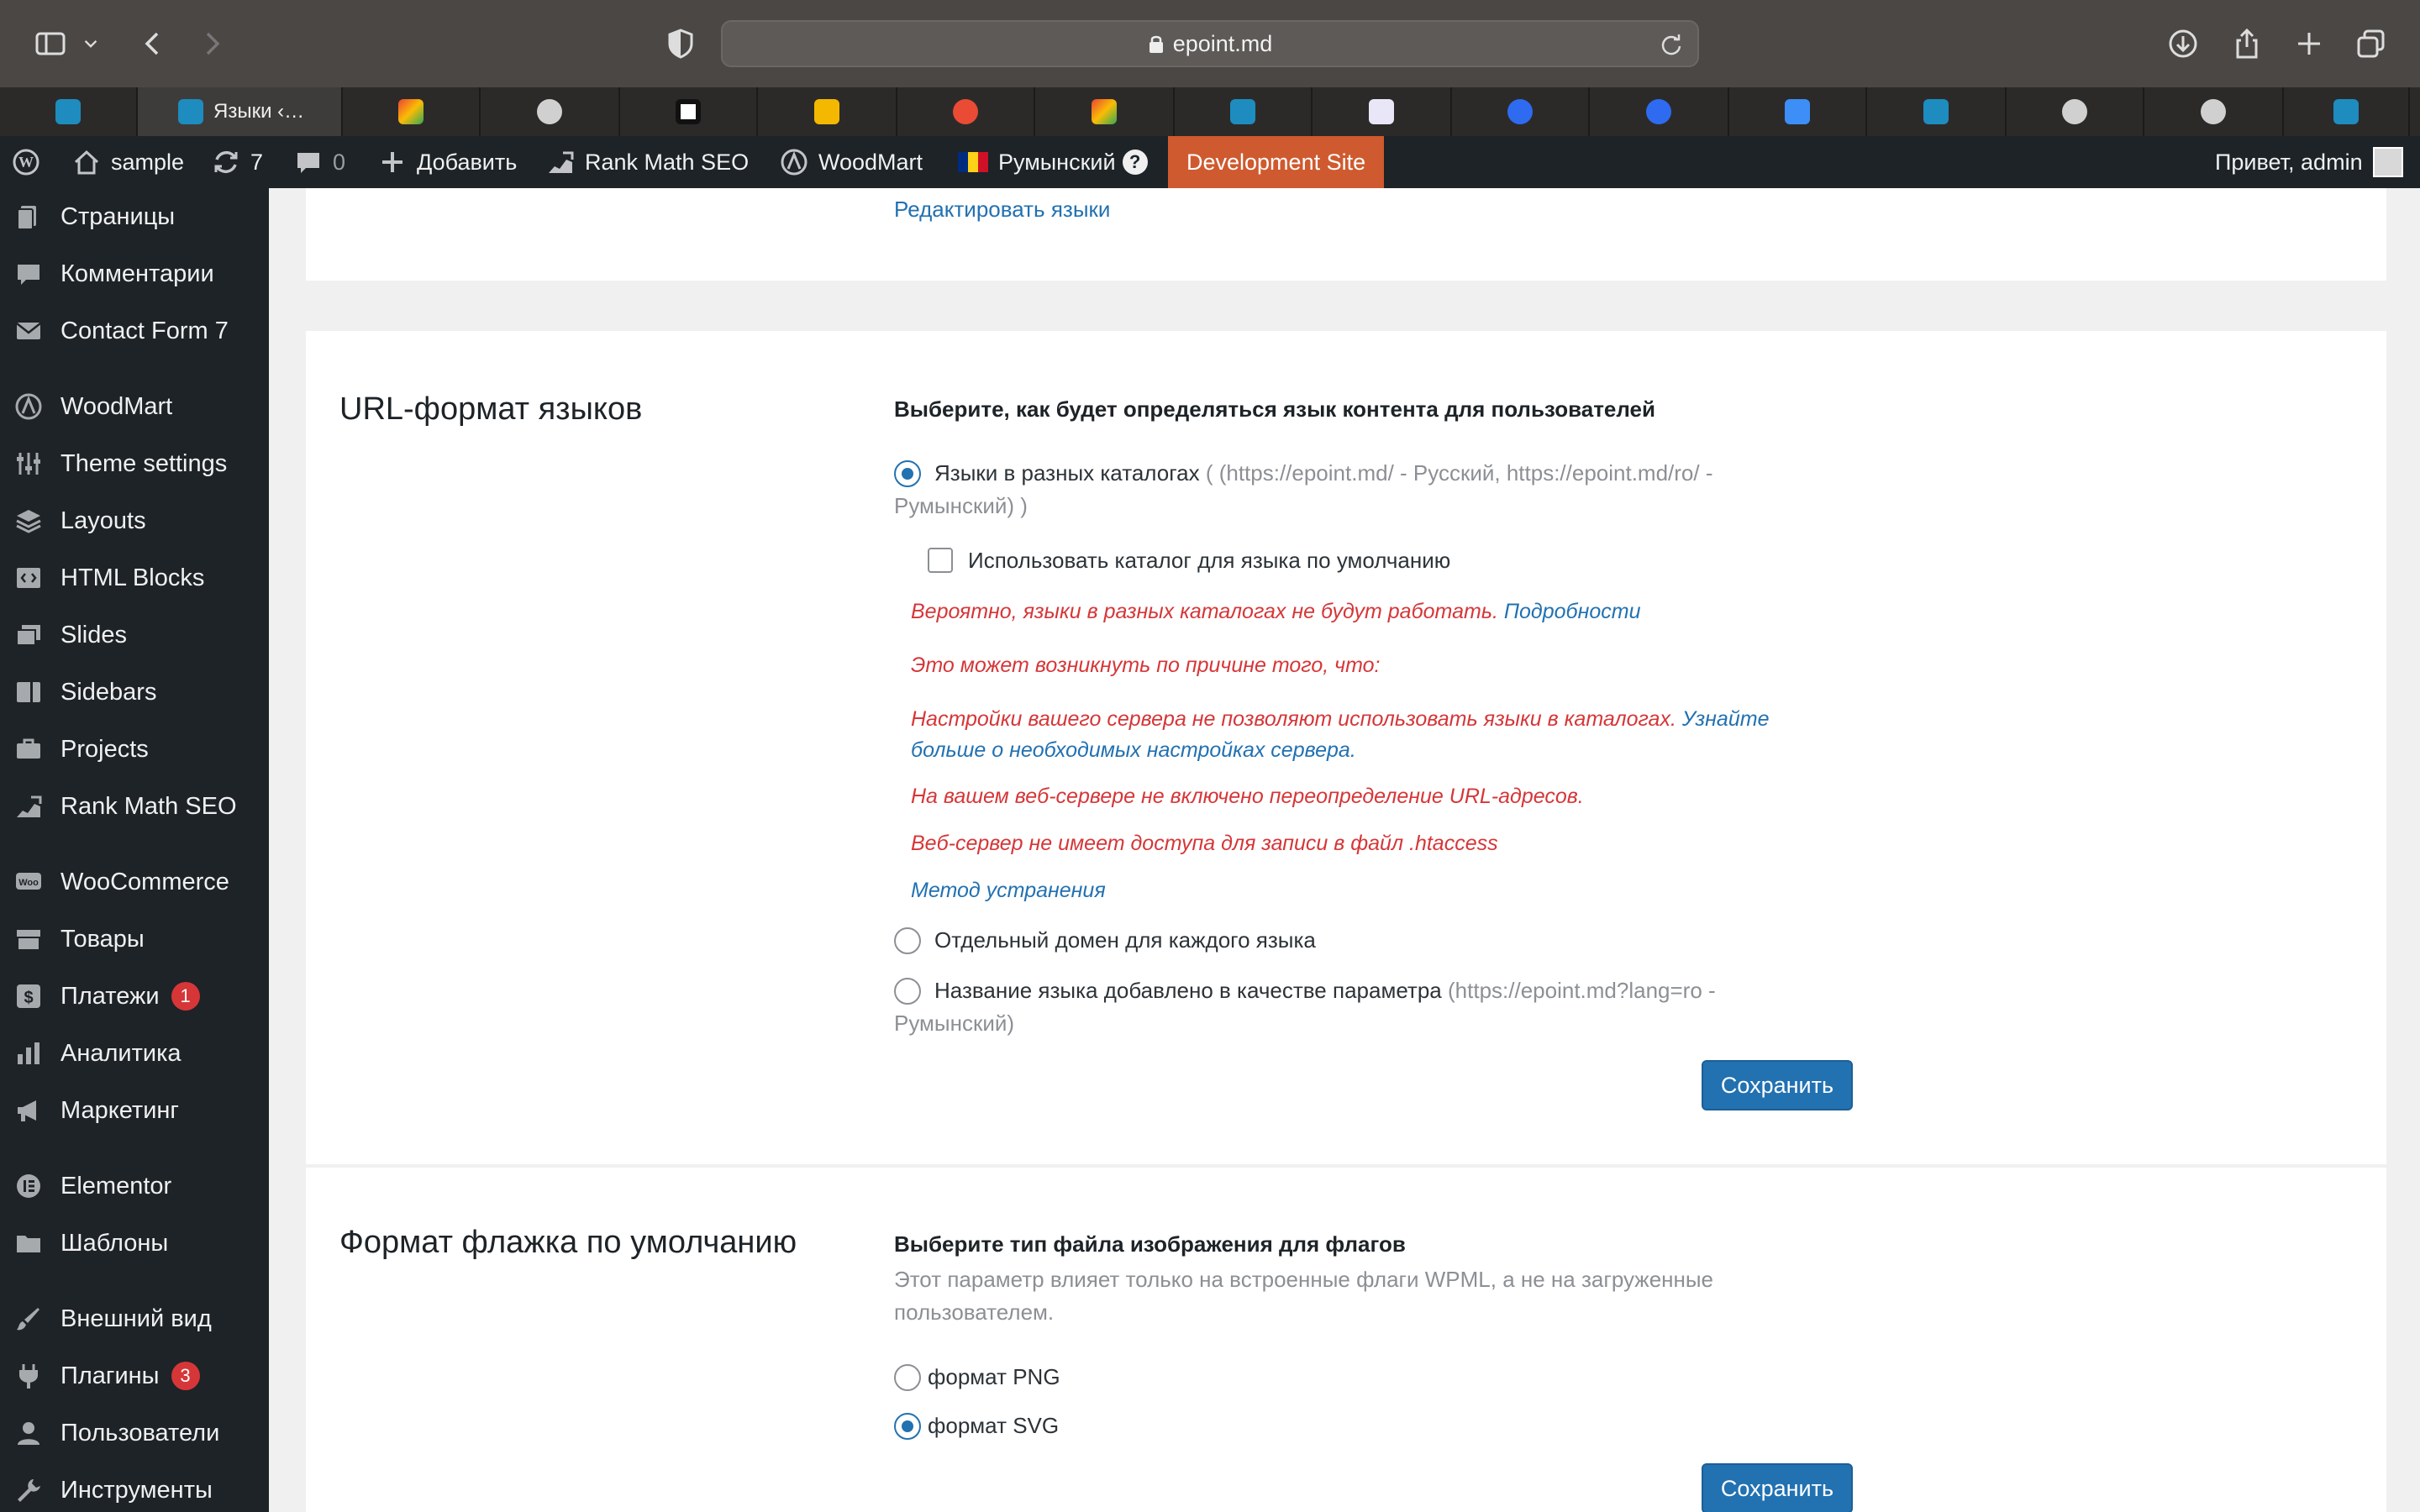  What do you see at coordinates (1671, 44) in the screenshot?
I see `reload-icon` at bounding box center [1671, 44].